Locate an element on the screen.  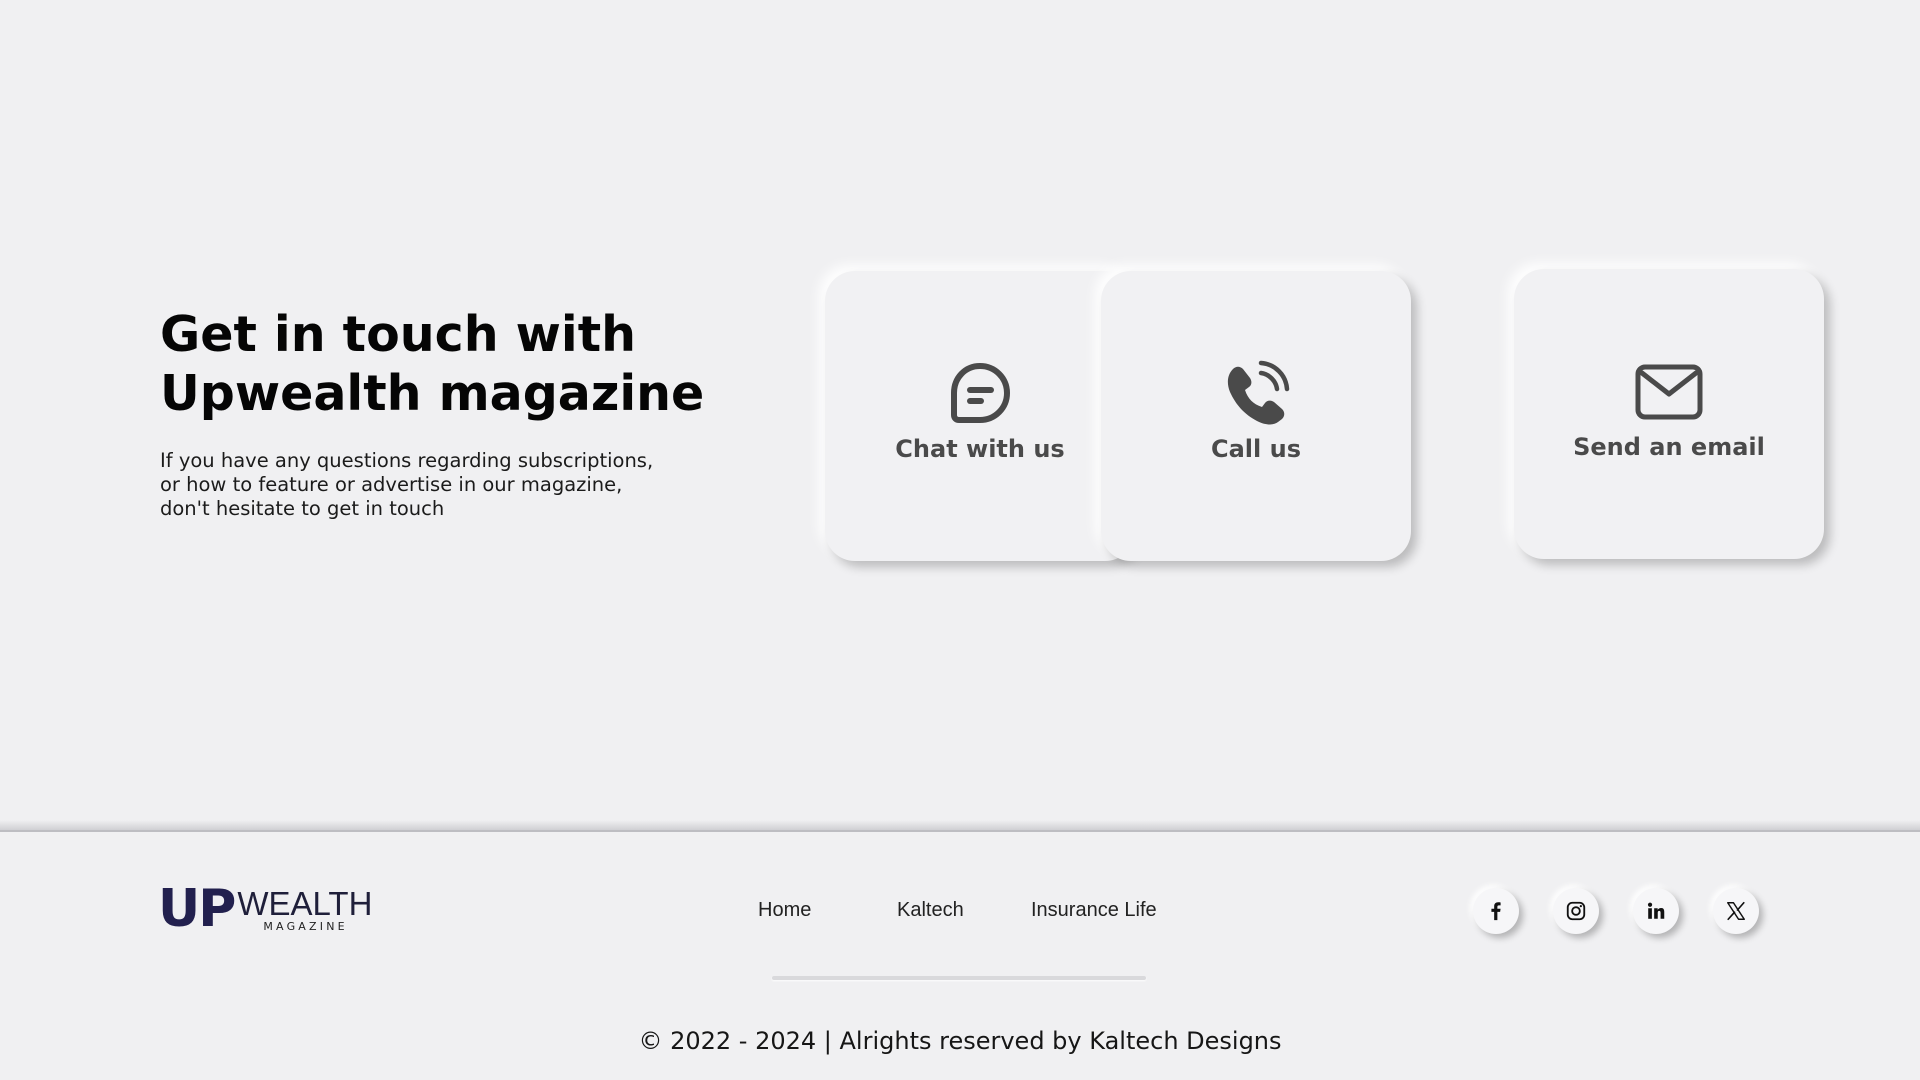
page-title-line-2: Upwealth magazine is located at coordinates (432, 393).